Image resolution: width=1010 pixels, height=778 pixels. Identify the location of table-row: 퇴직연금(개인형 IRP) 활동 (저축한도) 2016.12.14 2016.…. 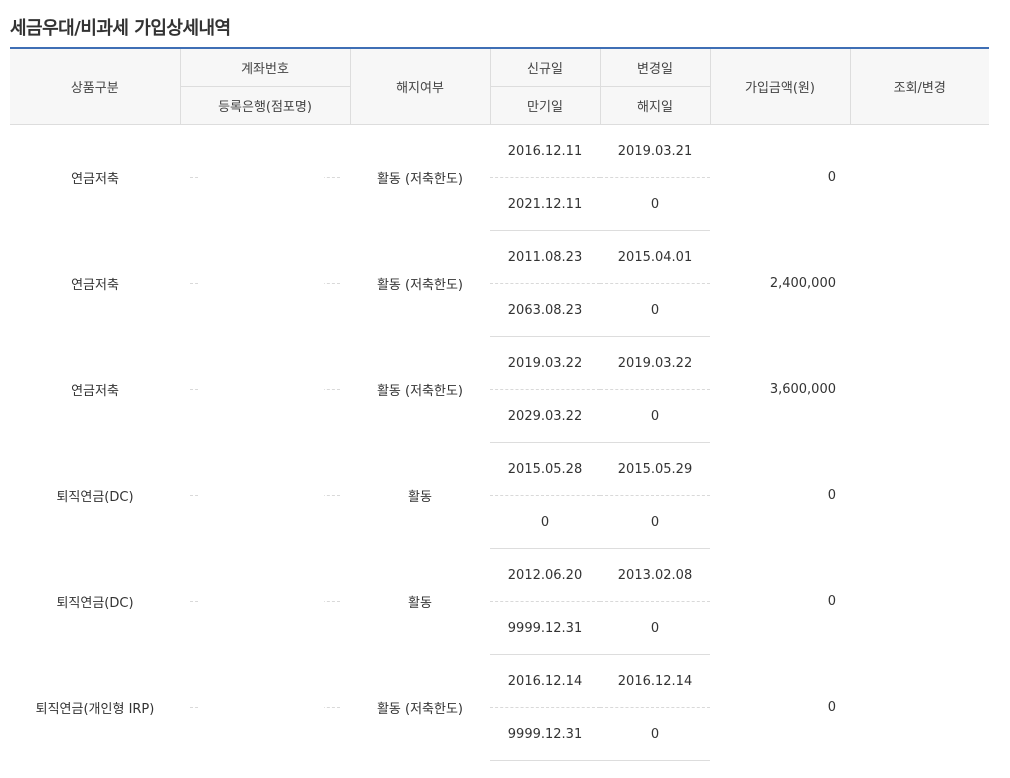
(499, 685).